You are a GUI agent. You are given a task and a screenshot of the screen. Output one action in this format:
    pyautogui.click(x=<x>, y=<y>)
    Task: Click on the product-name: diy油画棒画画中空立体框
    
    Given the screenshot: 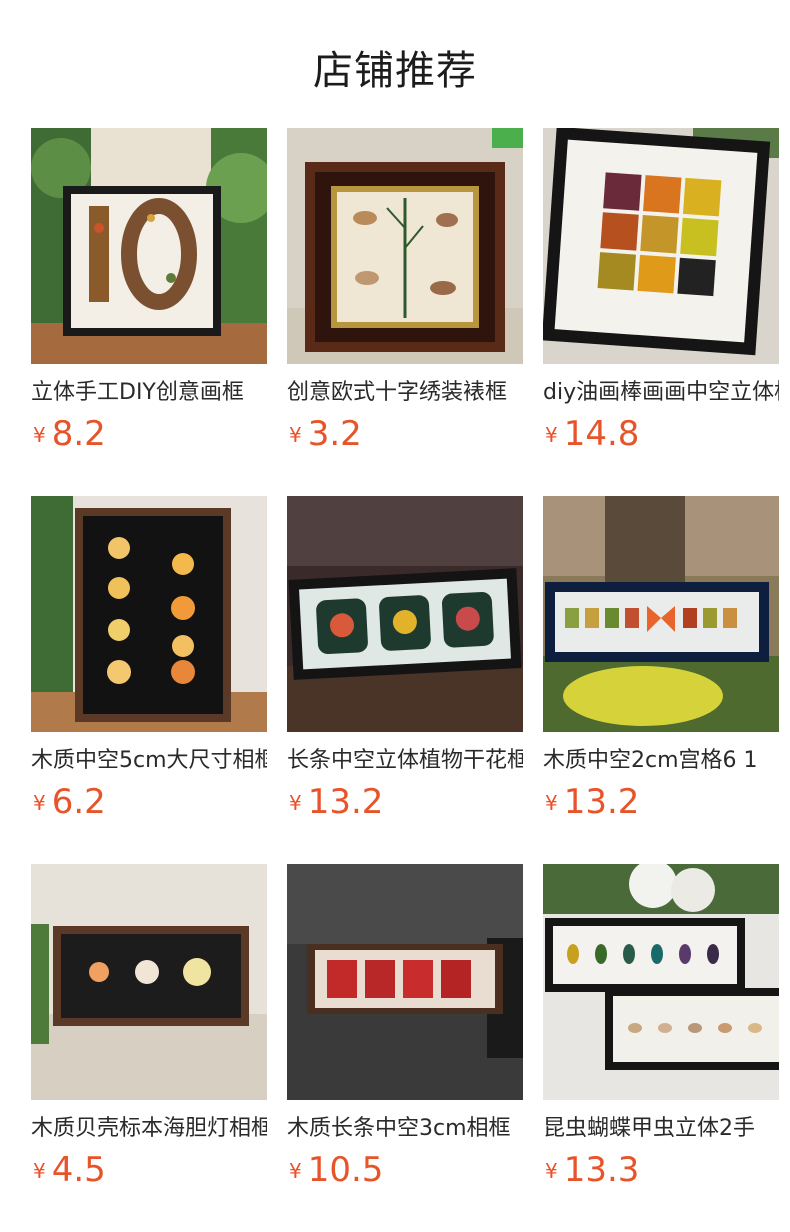 What is the action you would take?
    pyautogui.click(x=661, y=393)
    